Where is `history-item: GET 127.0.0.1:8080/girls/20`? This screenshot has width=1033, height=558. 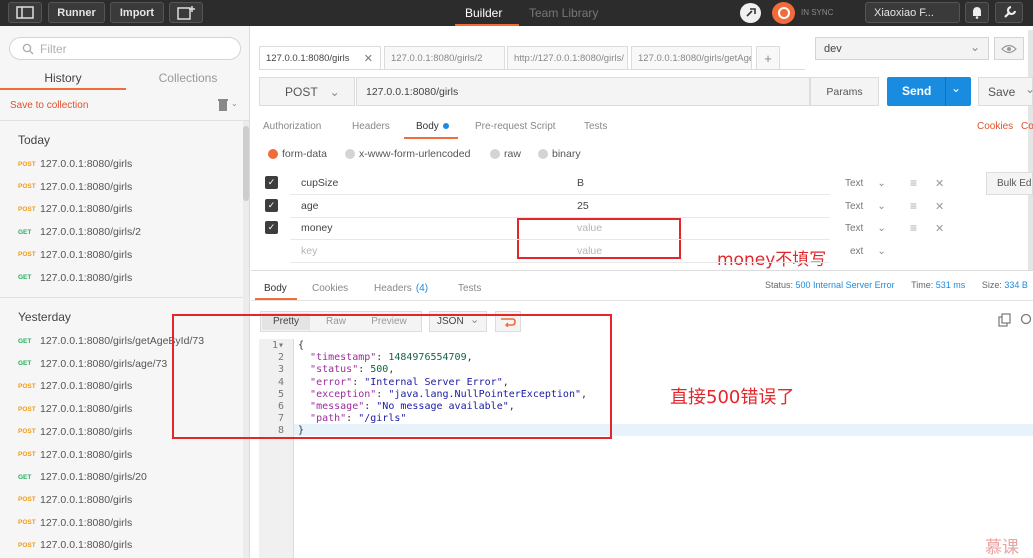 history-item: GET 127.0.0.1:8080/girls/20 is located at coordinates (121, 477).